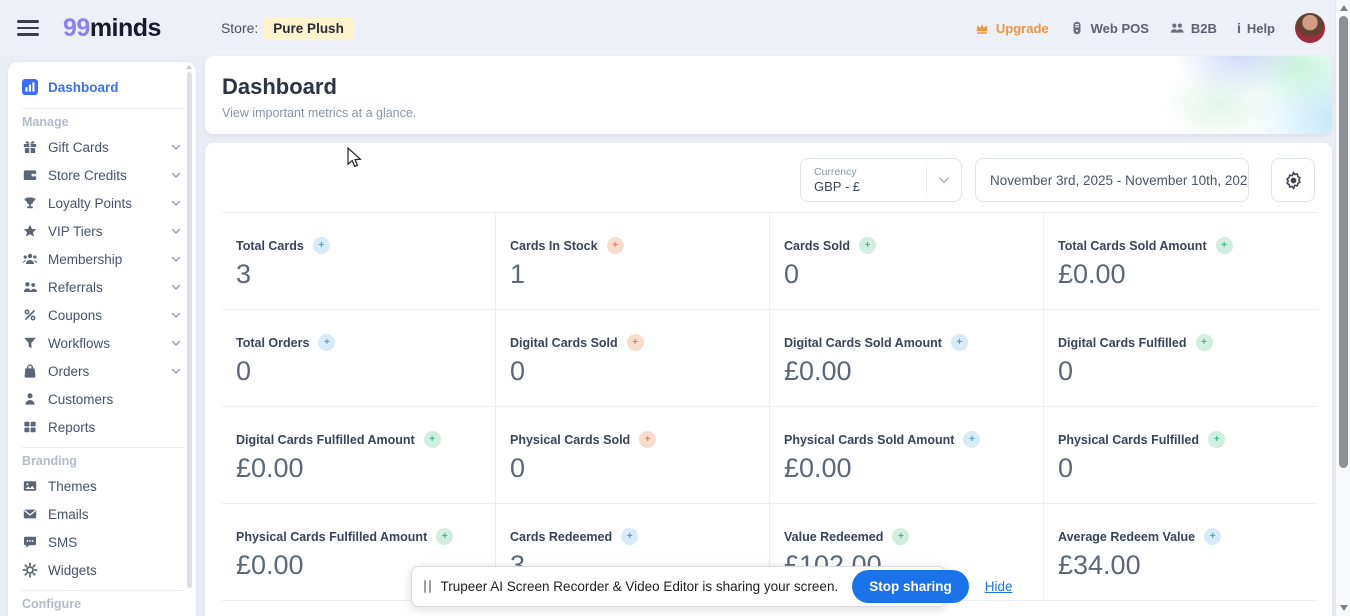  I want to click on star-icon, so click(30, 231).